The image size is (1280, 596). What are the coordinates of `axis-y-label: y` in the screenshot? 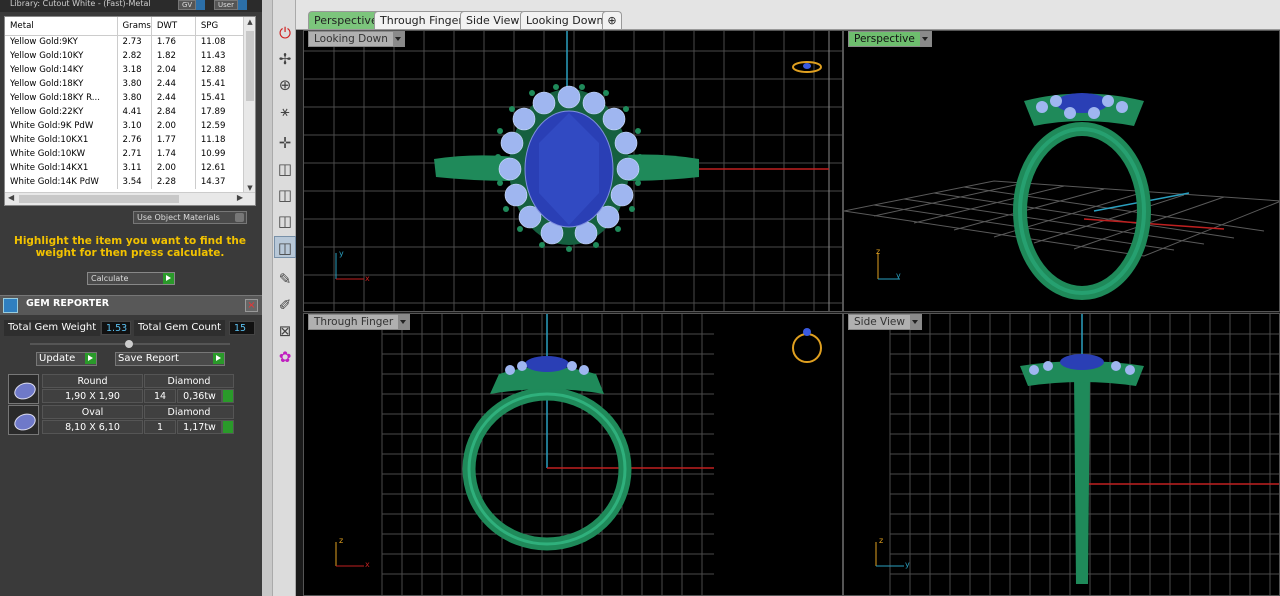 It's located at (907, 564).